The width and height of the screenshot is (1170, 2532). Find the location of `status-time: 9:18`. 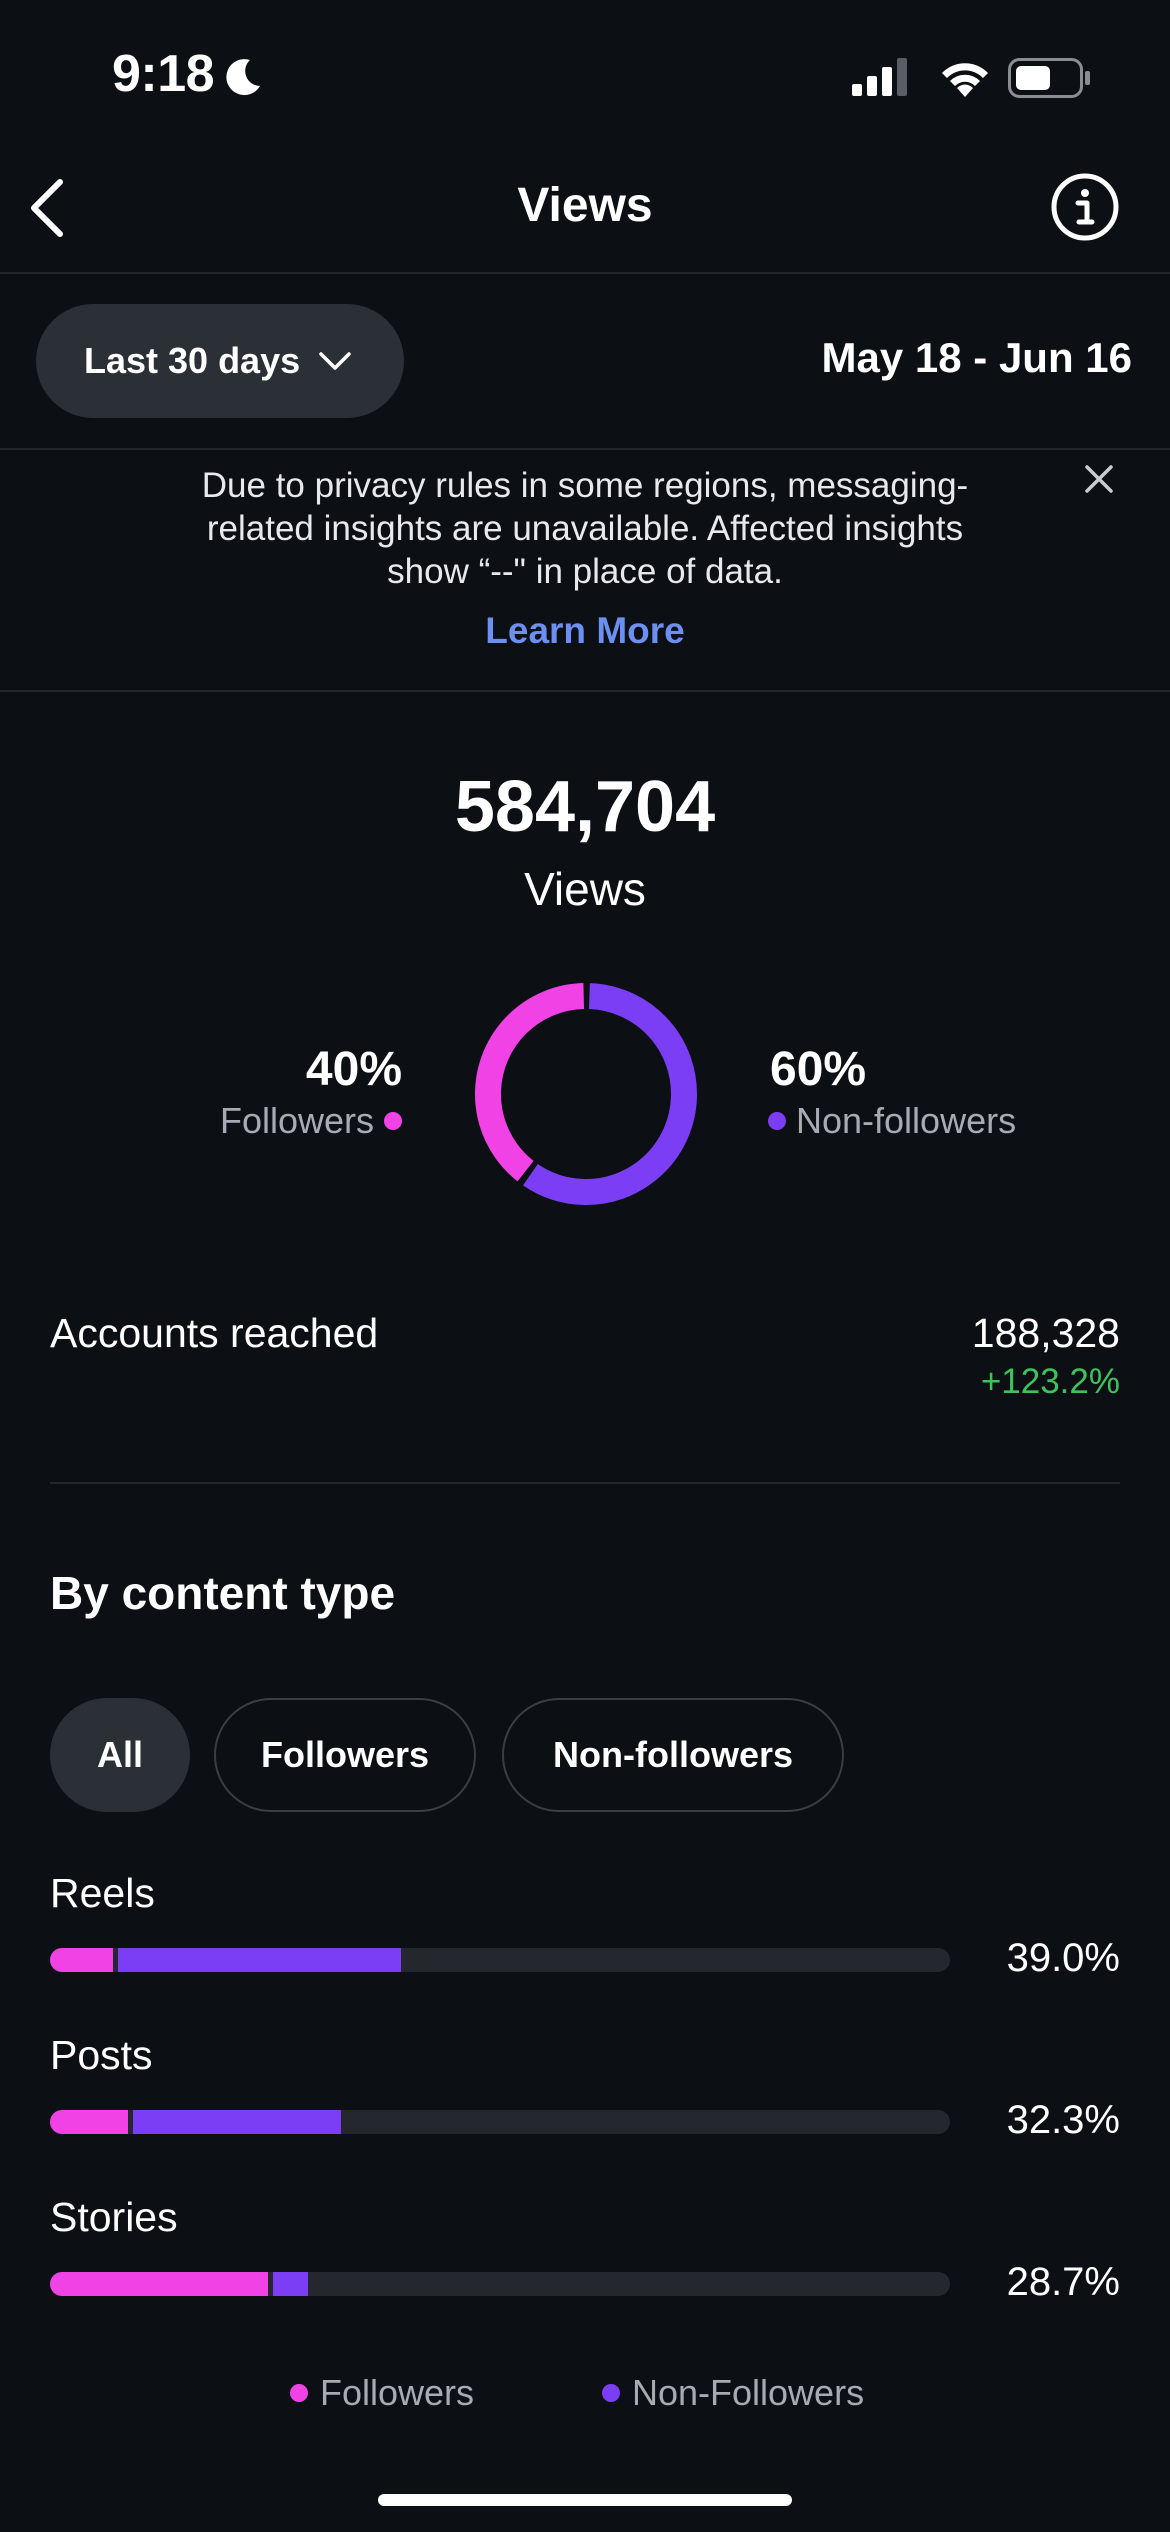

status-time: 9:18 is located at coordinates (163, 74).